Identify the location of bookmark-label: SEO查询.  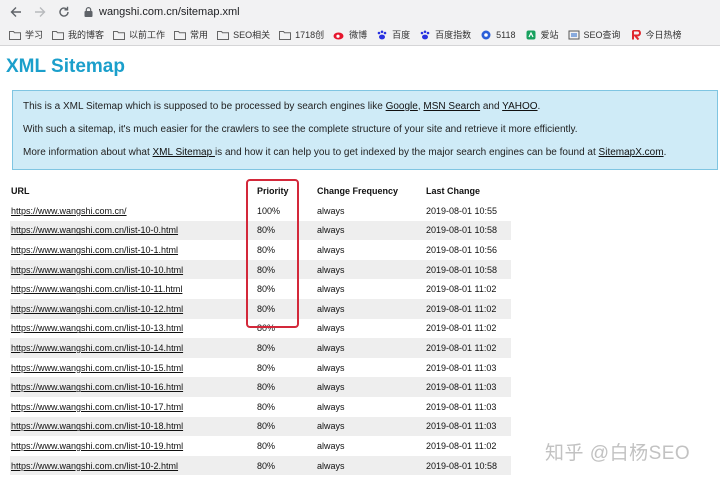
(602, 35).